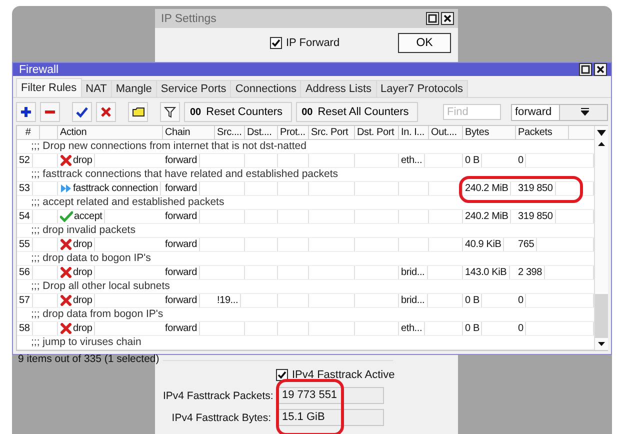  I want to click on rule-comment: ;;; drop data from bogon IP's, so click(97, 314).